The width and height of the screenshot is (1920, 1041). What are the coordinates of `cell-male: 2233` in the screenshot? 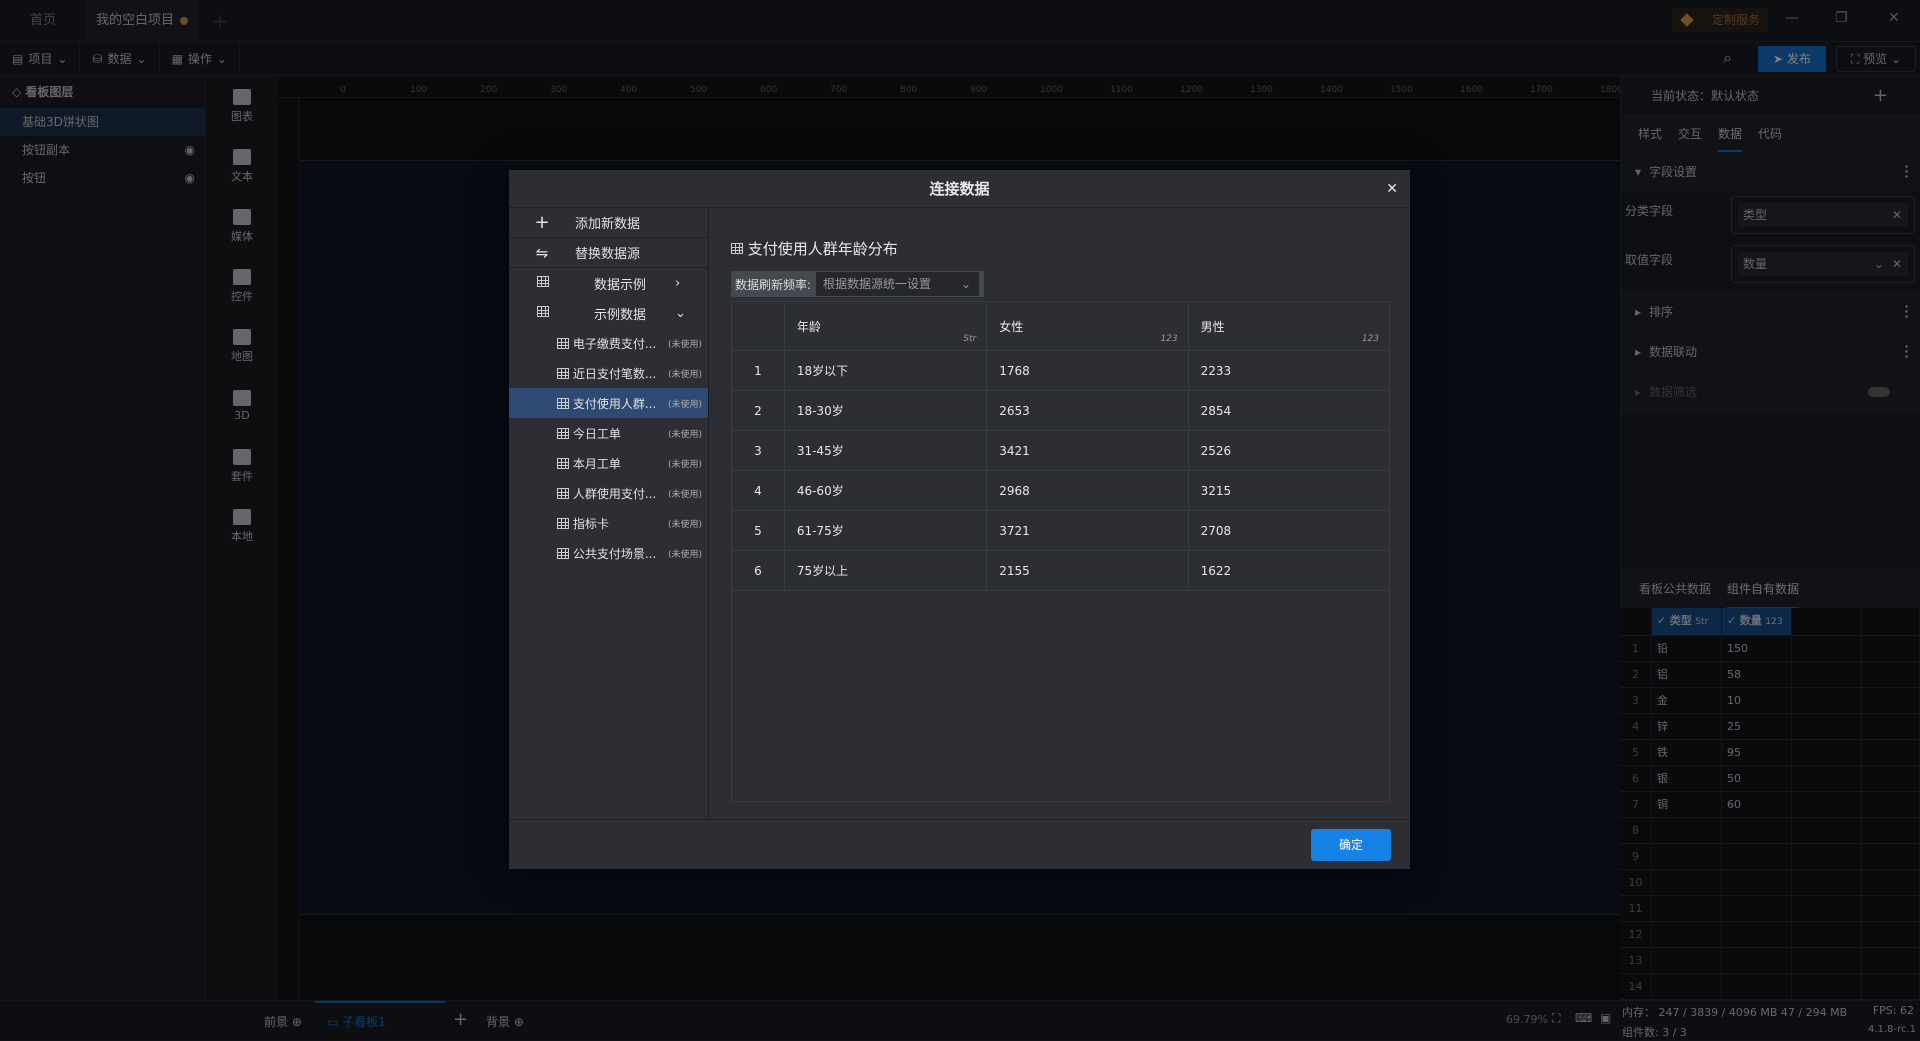 It's located at (1216, 370).